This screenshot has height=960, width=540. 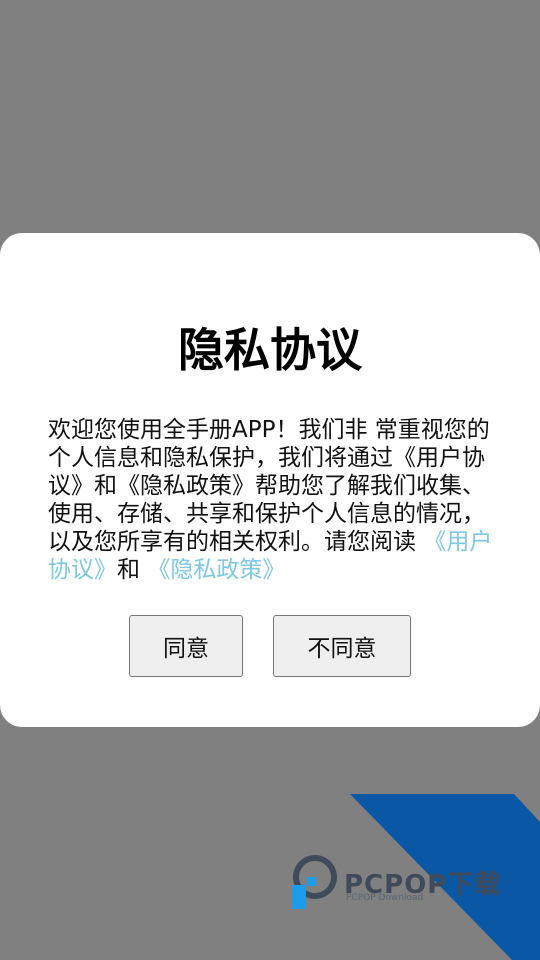 What do you see at coordinates (342, 646) in the screenshot?
I see `disagree-button: 不同意` at bounding box center [342, 646].